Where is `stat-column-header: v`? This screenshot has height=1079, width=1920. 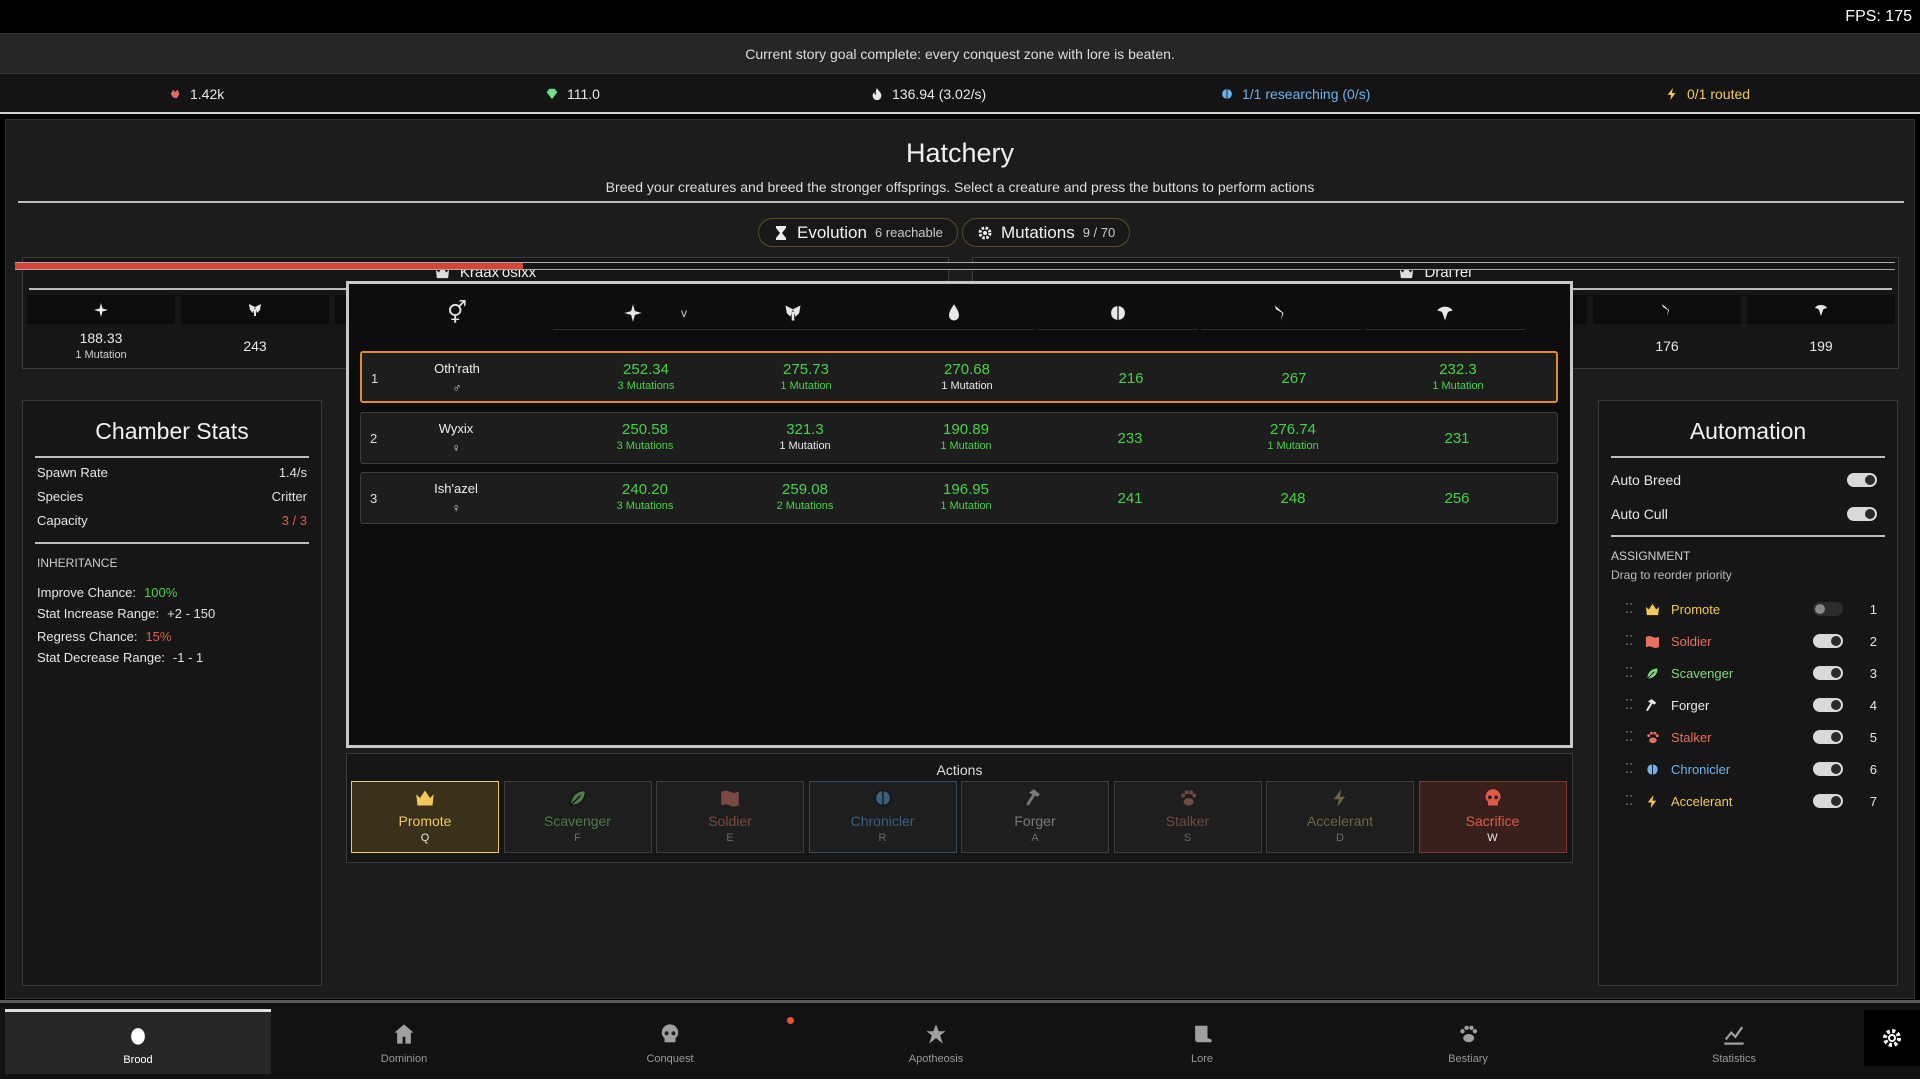
stat-column-header: v is located at coordinates (633, 313).